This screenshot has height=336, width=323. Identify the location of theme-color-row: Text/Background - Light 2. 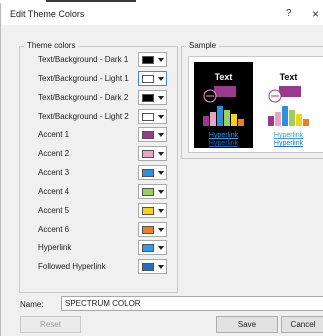
(101, 116).